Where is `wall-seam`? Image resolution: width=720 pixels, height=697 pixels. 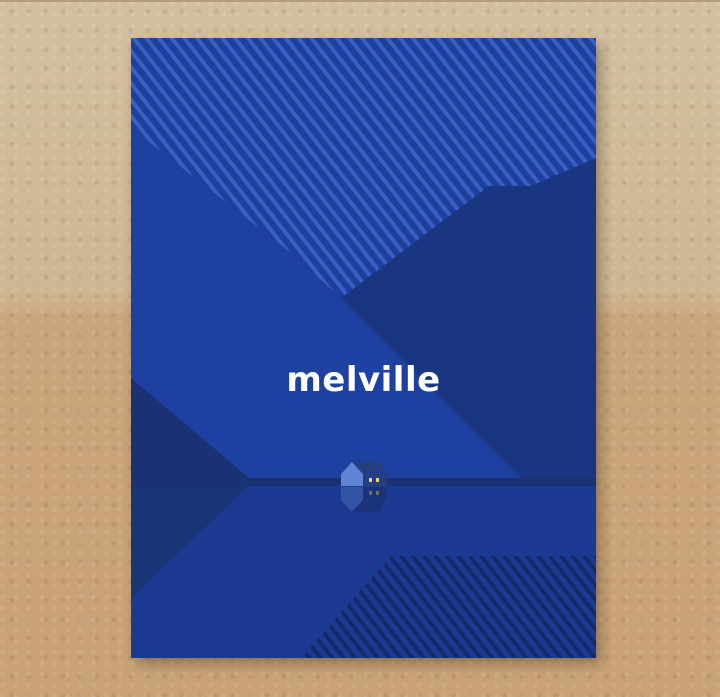
wall-seam is located at coordinates (360, 1).